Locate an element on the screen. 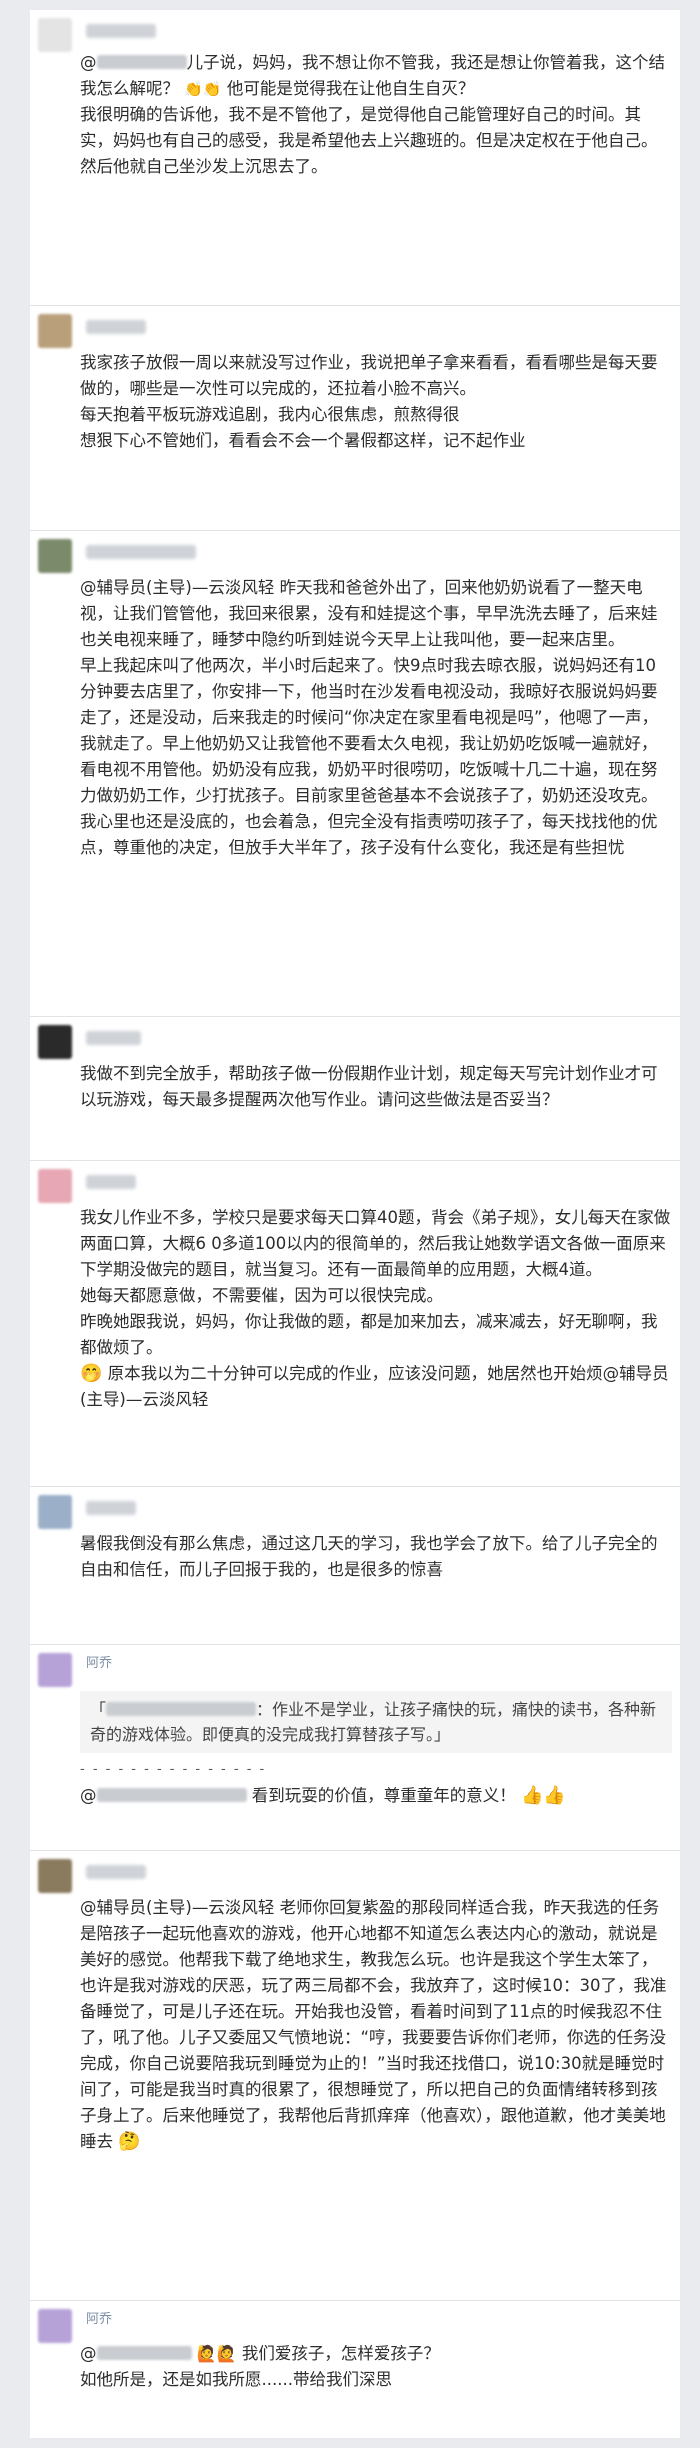  comment-paragraph: 然后他就自己坐沙发上沉思去了。 is located at coordinates (204, 166).